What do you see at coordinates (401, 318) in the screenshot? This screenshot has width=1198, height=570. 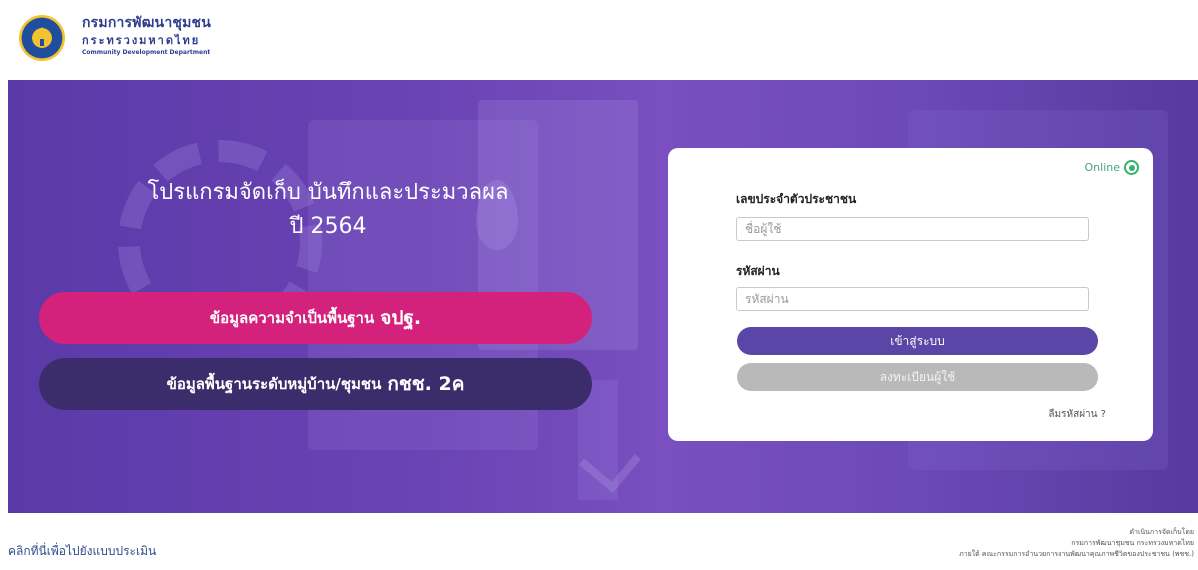 I see `jpt-button-code: จปฐ.` at bounding box center [401, 318].